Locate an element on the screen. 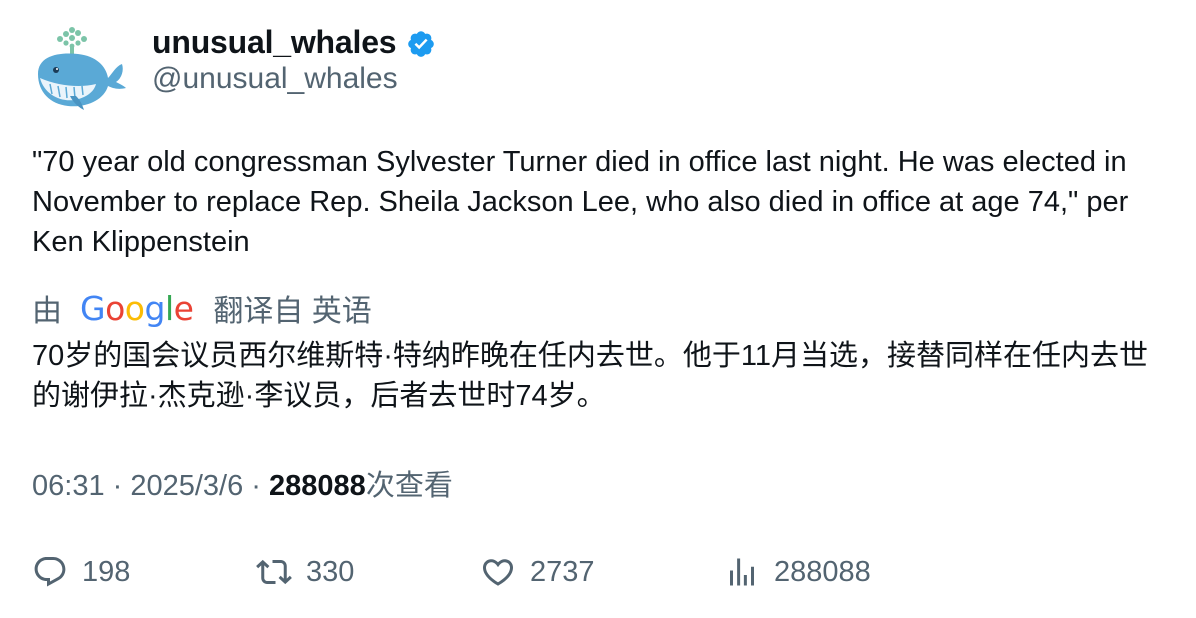 This screenshot has height=618, width=1196. avatar is located at coordinates (80, 68).